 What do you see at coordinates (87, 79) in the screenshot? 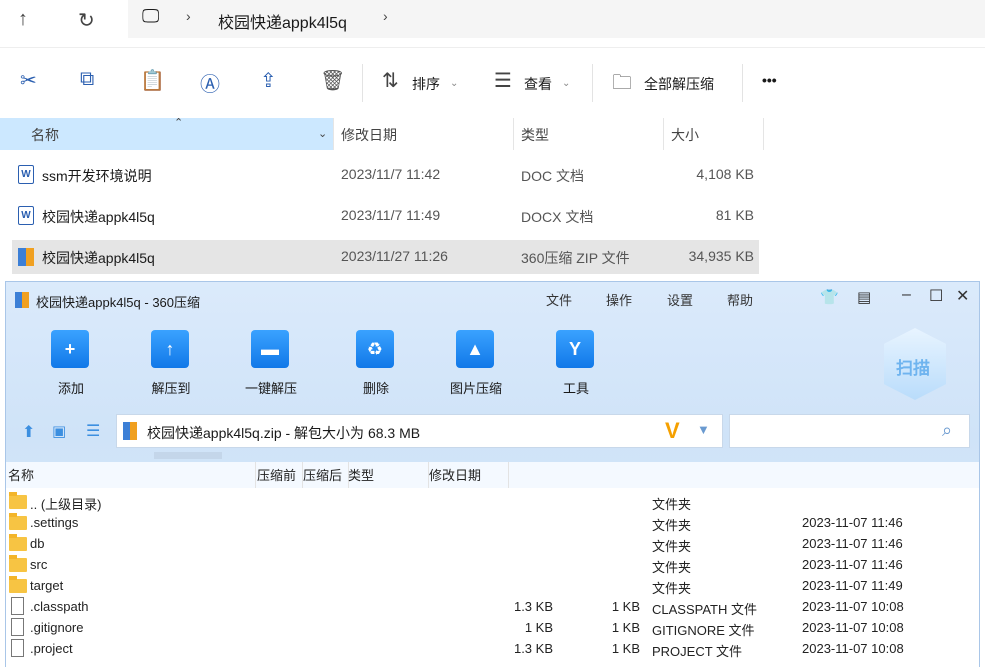
I see `copy-icon: ⧉` at bounding box center [87, 79].